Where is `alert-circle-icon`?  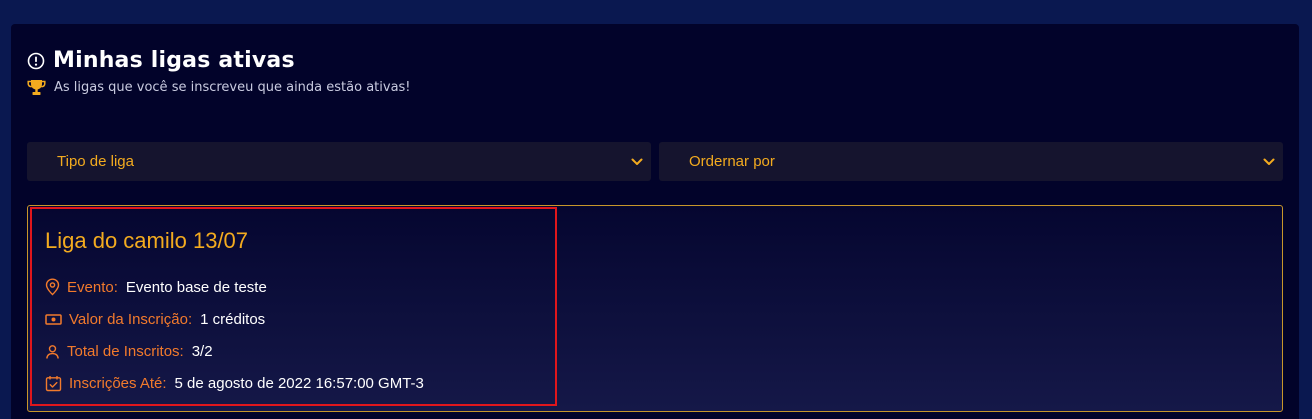
alert-circle-icon is located at coordinates (36, 60).